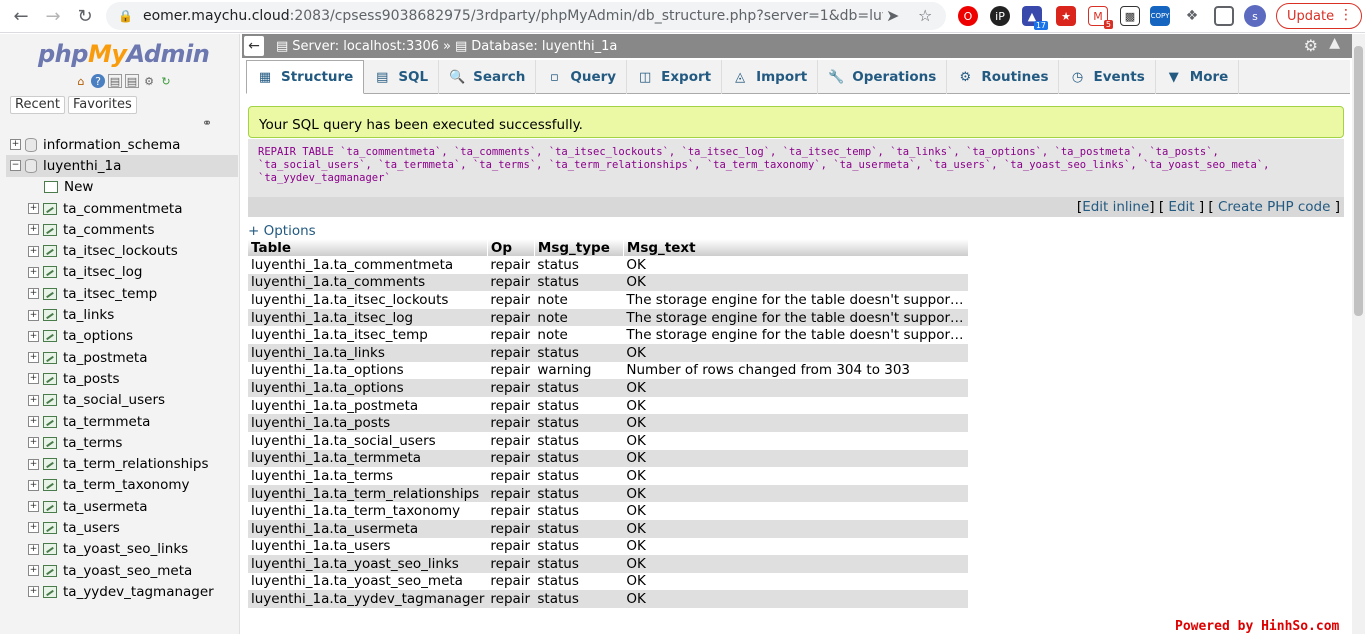  Describe the element at coordinates (1274, 207) in the screenshot. I see `create-php-code-link: Create PHP code` at that location.